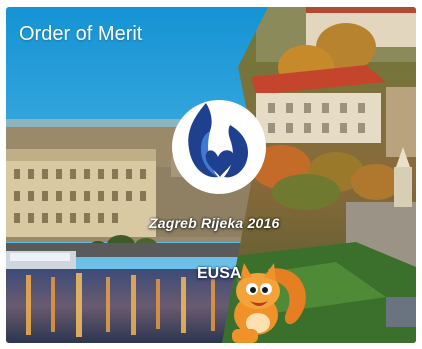 The image size is (422, 349). Describe the element at coordinates (214, 223) in the screenshot. I see `event-name: Zagreb Rijeka 2016` at that location.